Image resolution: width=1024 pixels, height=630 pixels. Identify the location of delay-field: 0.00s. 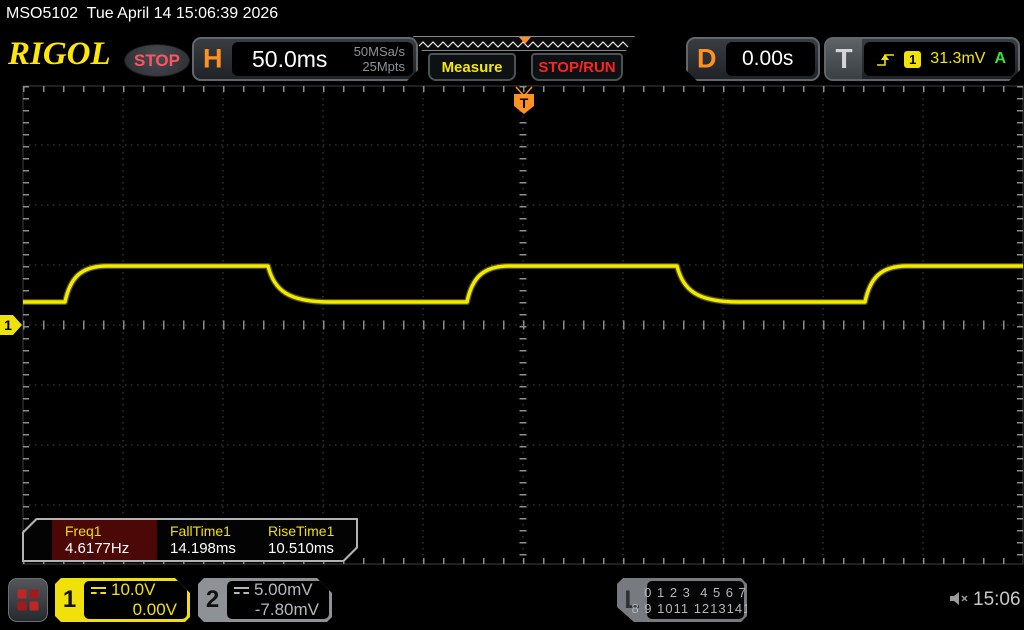
(770, 59).